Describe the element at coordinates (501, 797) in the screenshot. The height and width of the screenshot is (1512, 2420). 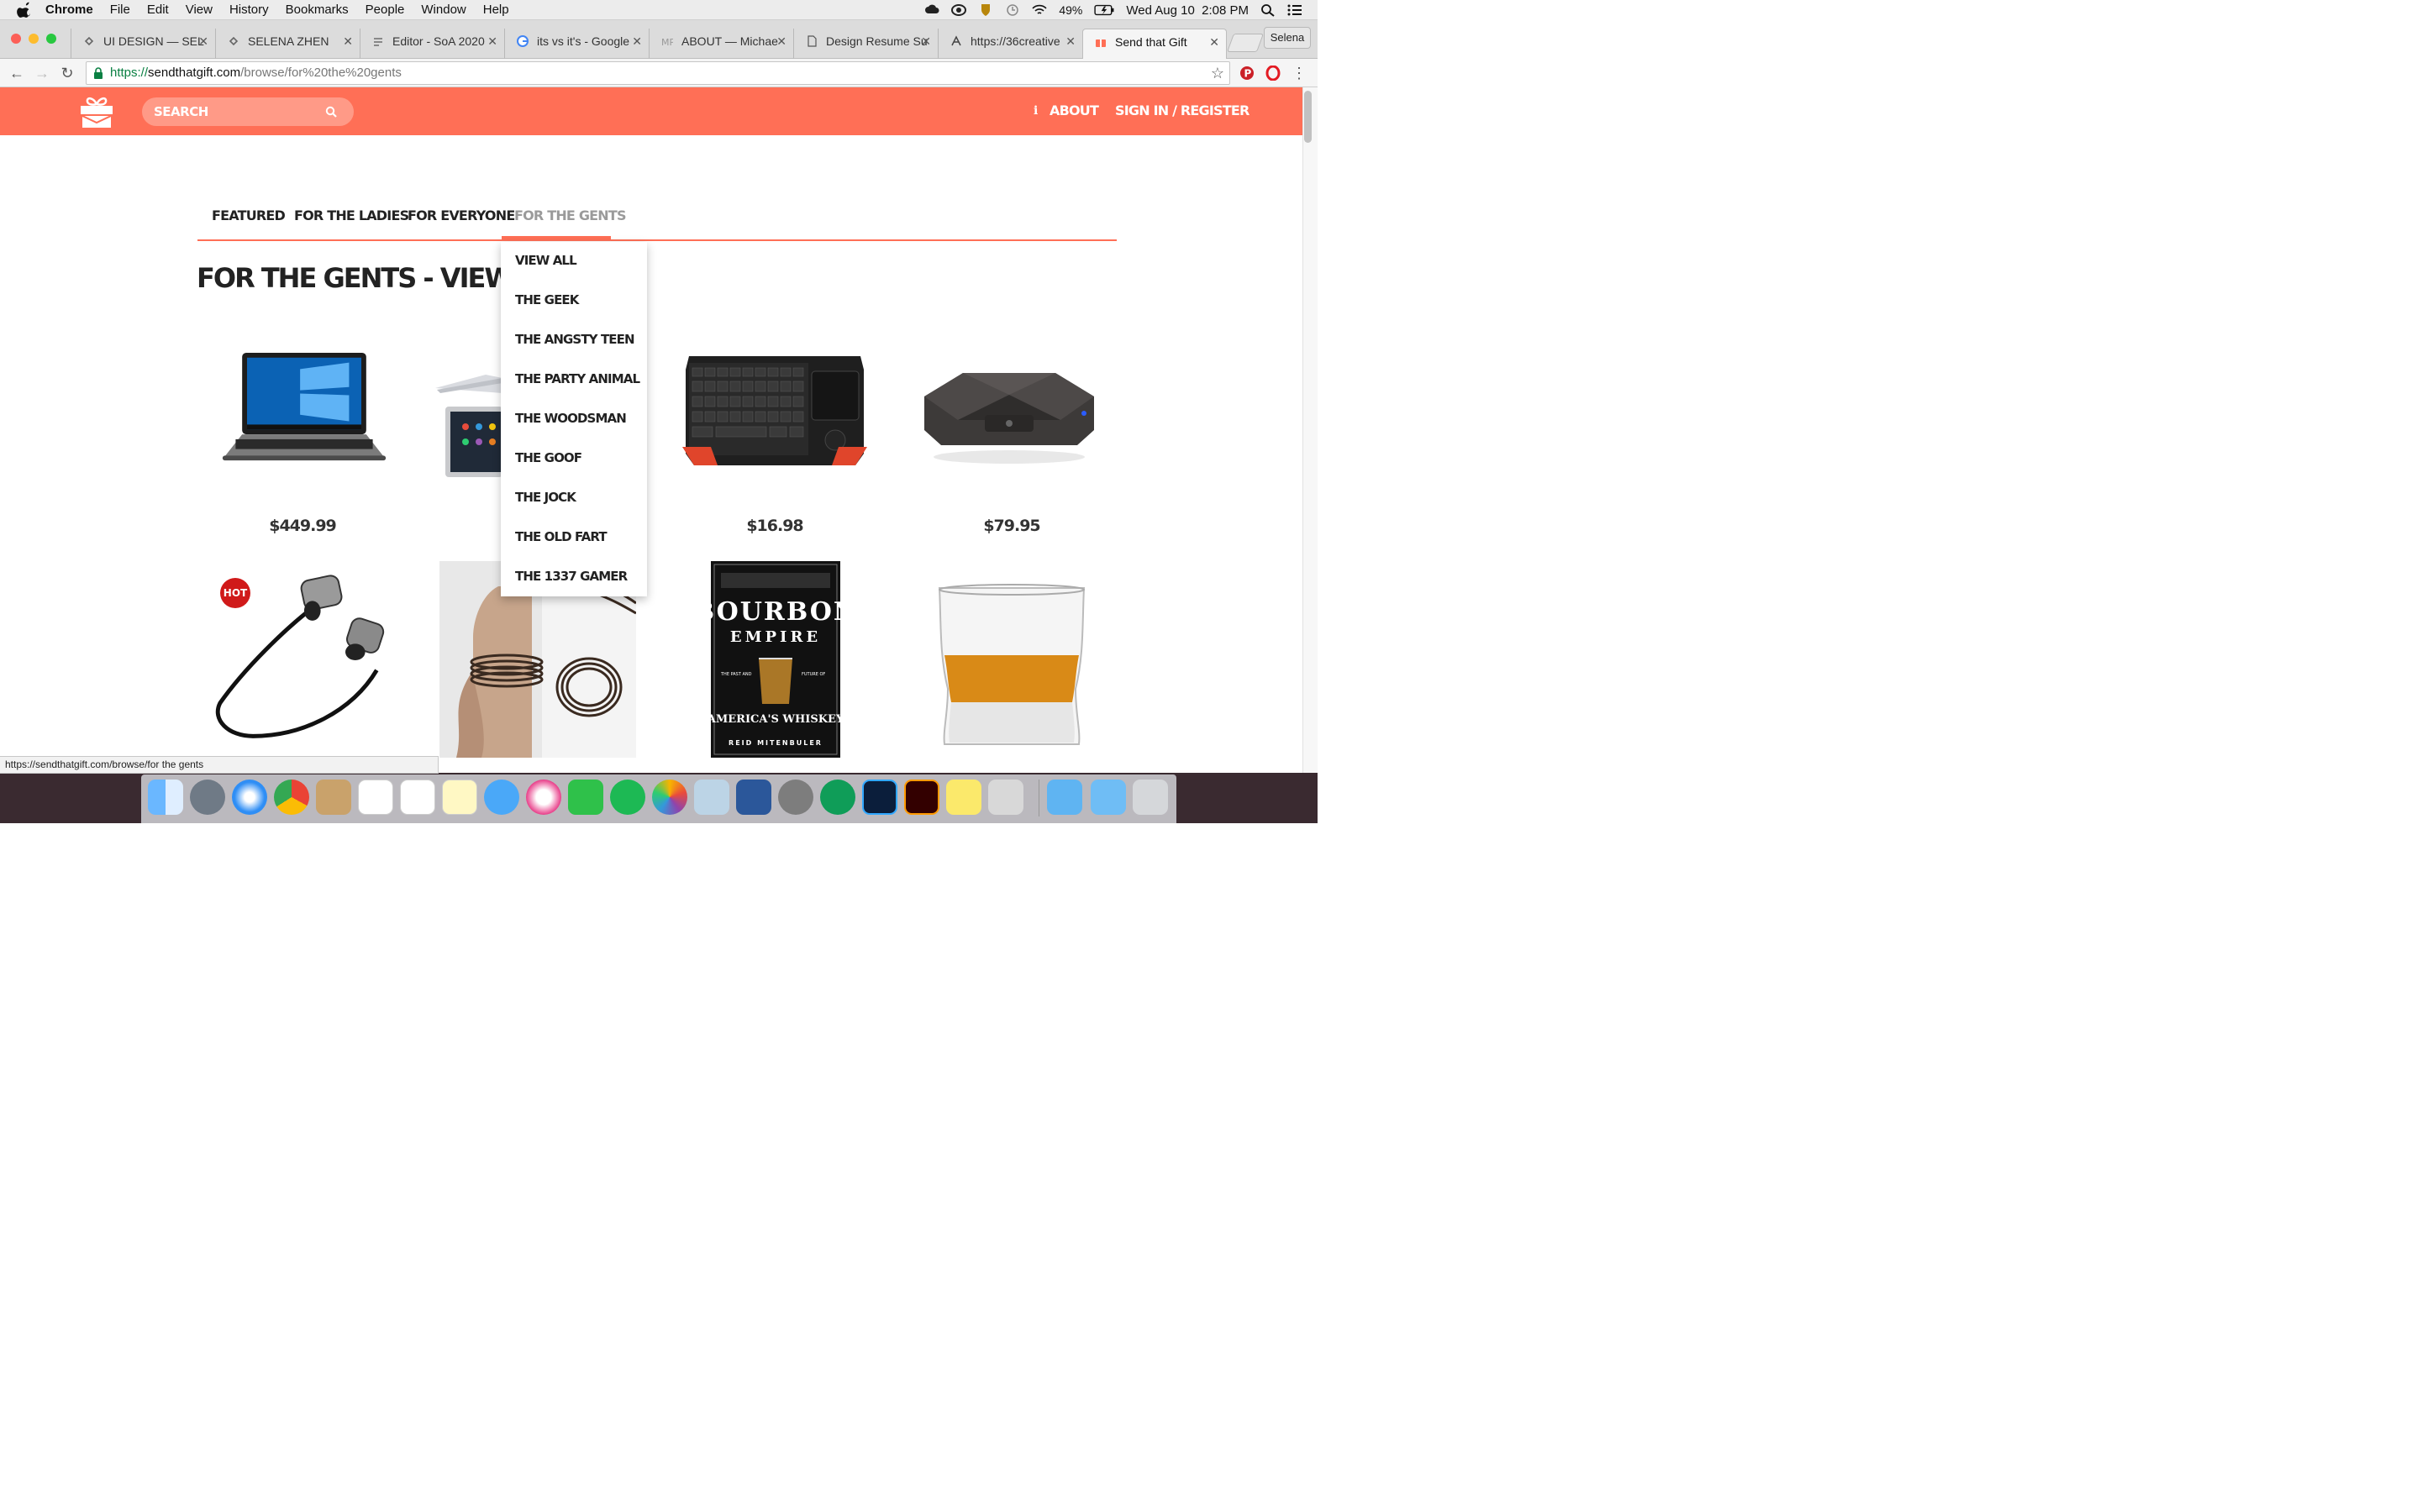
I see `messages-icon` at that location.